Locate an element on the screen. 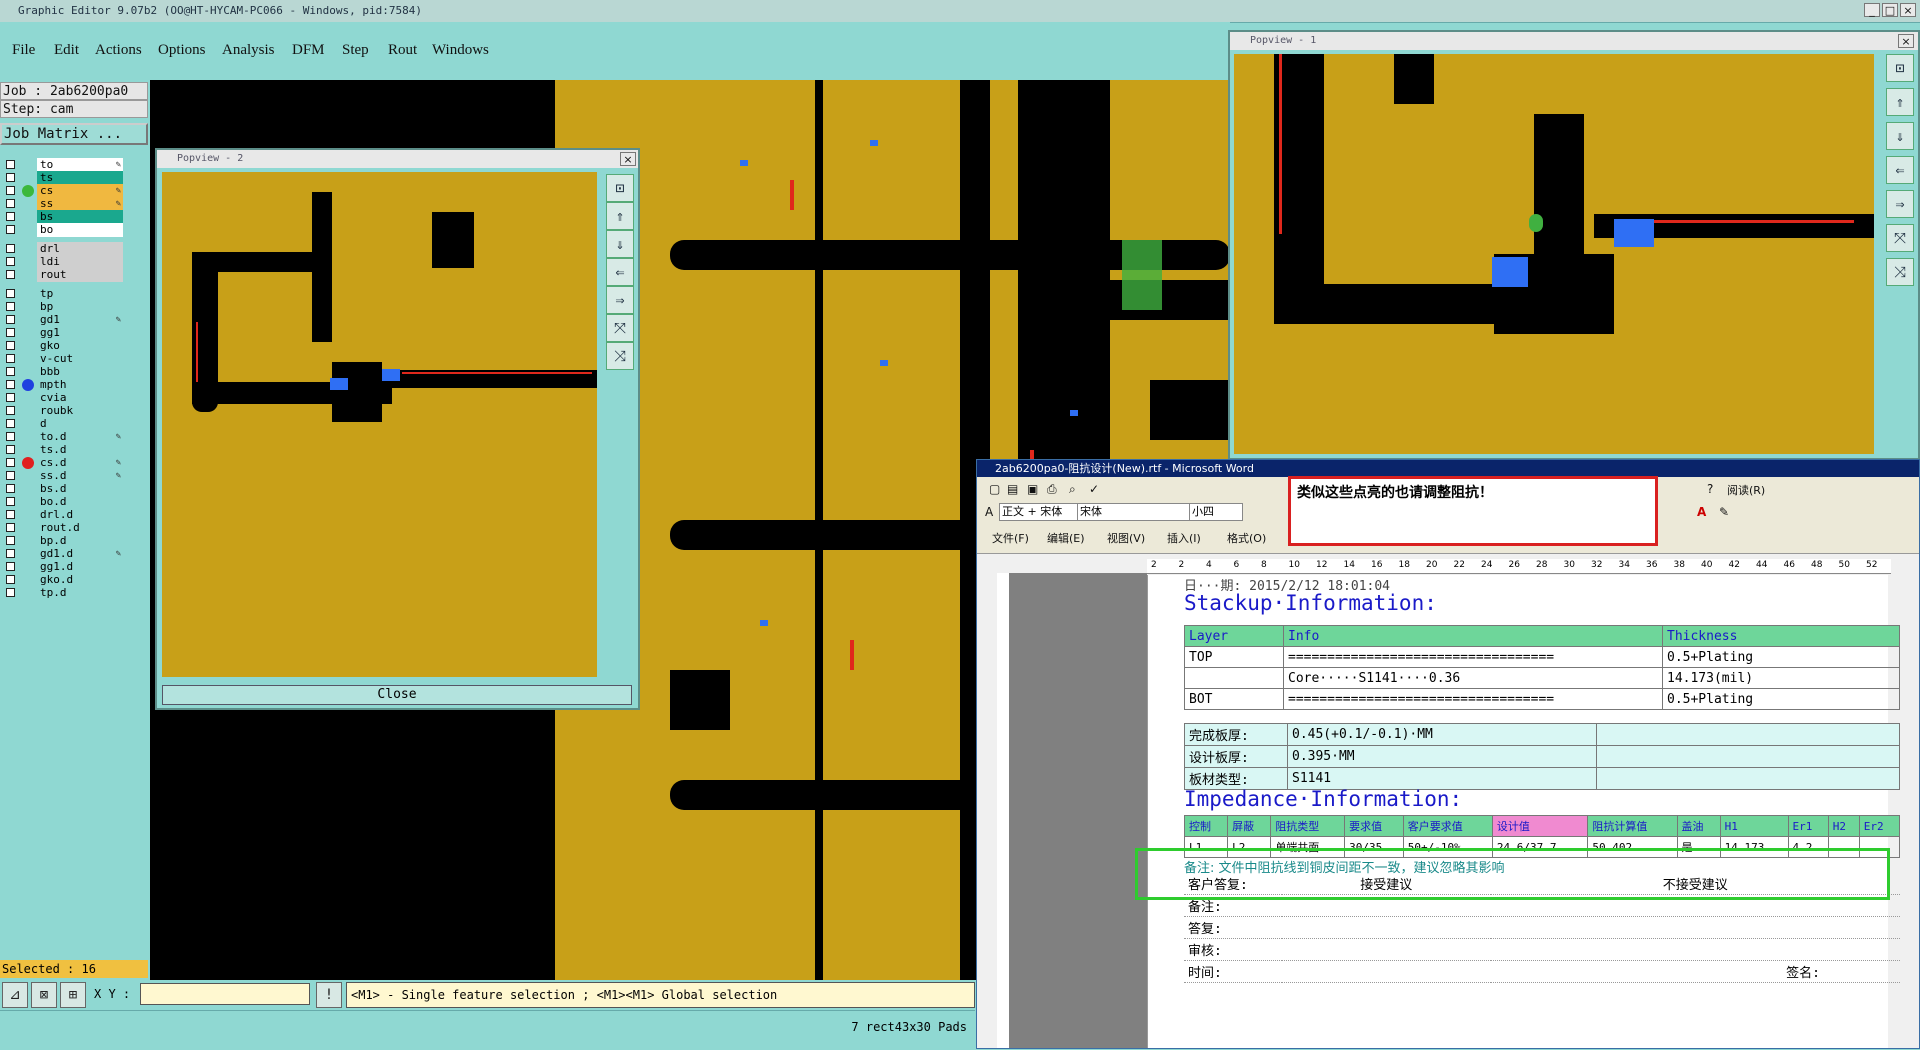 This screenshot has height=1050, width=1920. layer-name: to.d ✎ is located at coordinates (80, 437).